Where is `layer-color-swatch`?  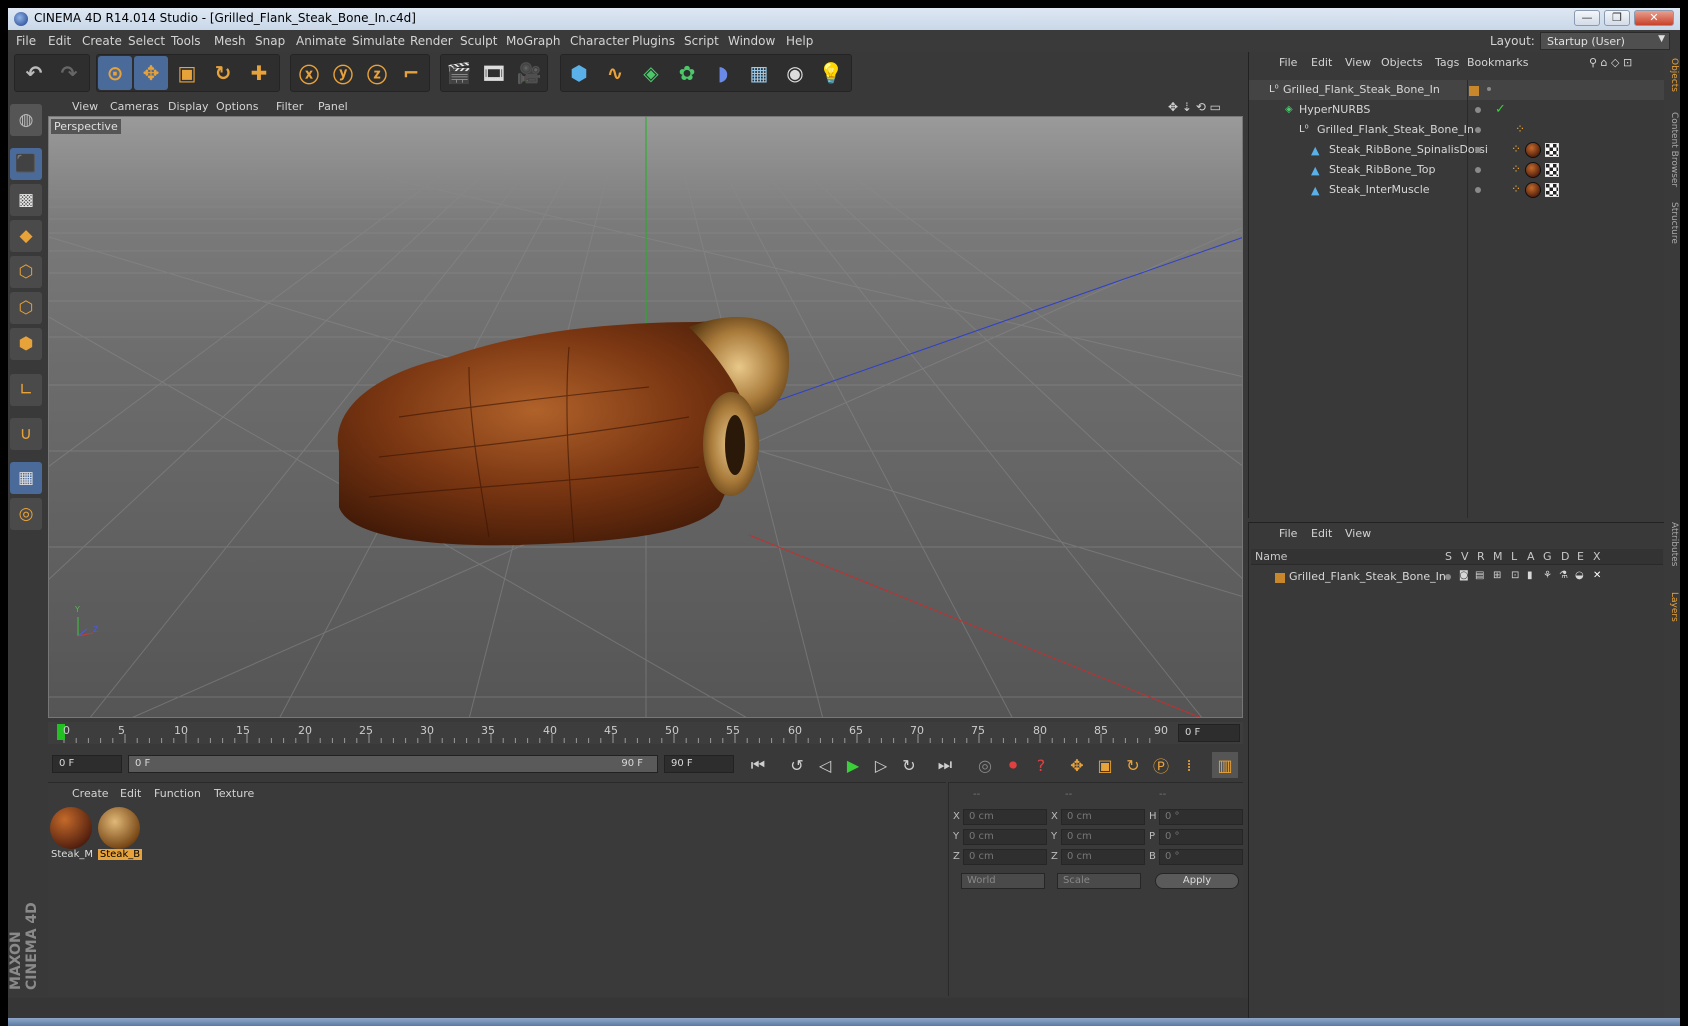 layer-color-swatch is located at coordinates (1280, 578).